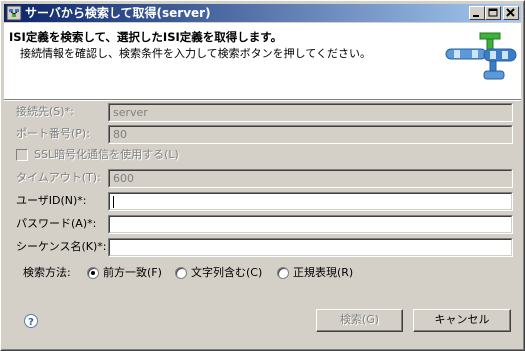  I want to click on connection-label: 接続先(S)*:, so click(45, 111).